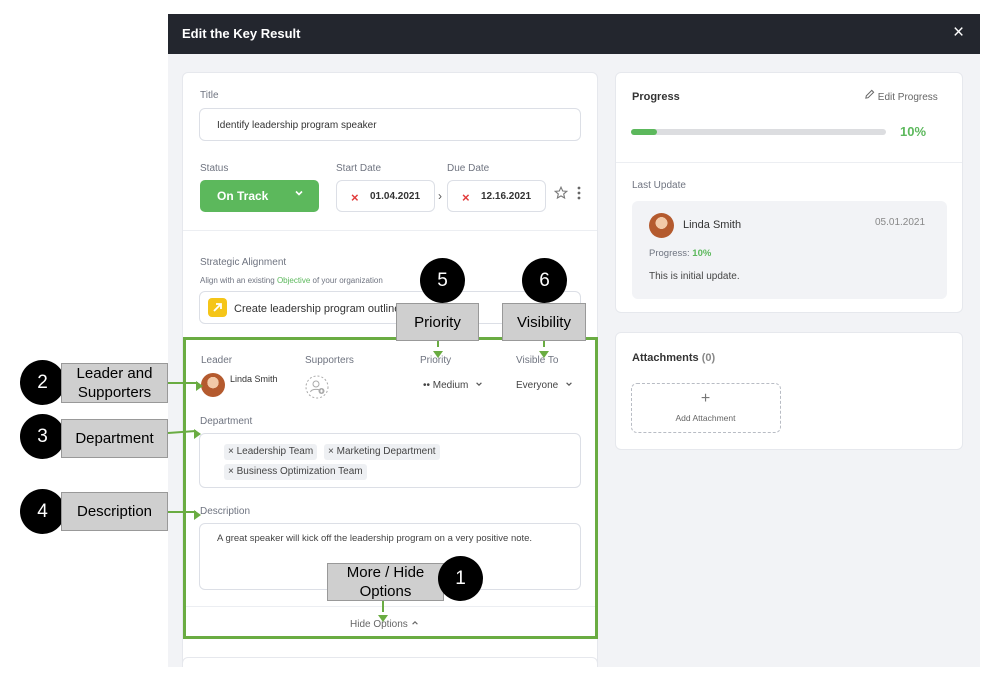  I want to click on start-date-label: Start Date, so click(359, 168).